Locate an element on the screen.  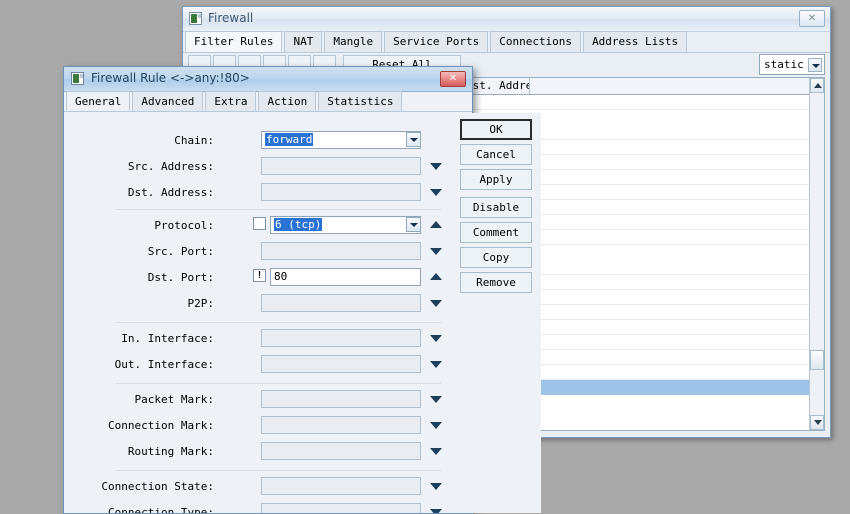
rule-dialog-buttons: OK Cancel Apply Disable Comment Copy Remove is located at coordinates (499, 208).